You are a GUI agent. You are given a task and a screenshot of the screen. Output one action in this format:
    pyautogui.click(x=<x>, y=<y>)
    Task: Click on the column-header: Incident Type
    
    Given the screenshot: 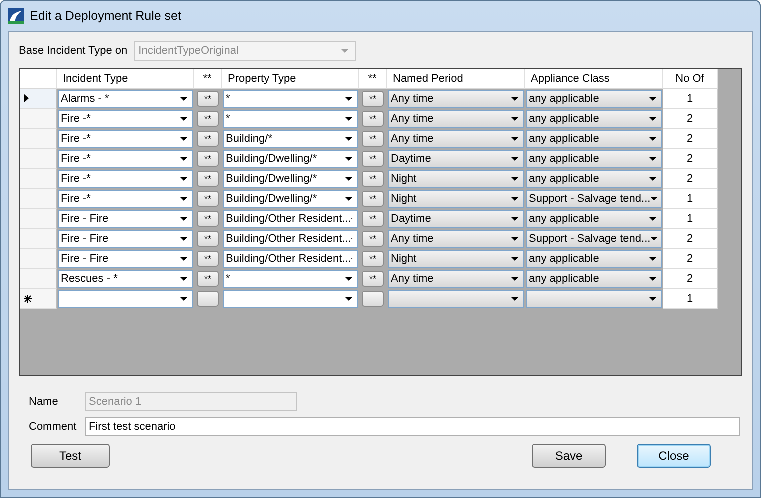 What is the action you would take?
    pyautogui.click(x=125, y=79)
    